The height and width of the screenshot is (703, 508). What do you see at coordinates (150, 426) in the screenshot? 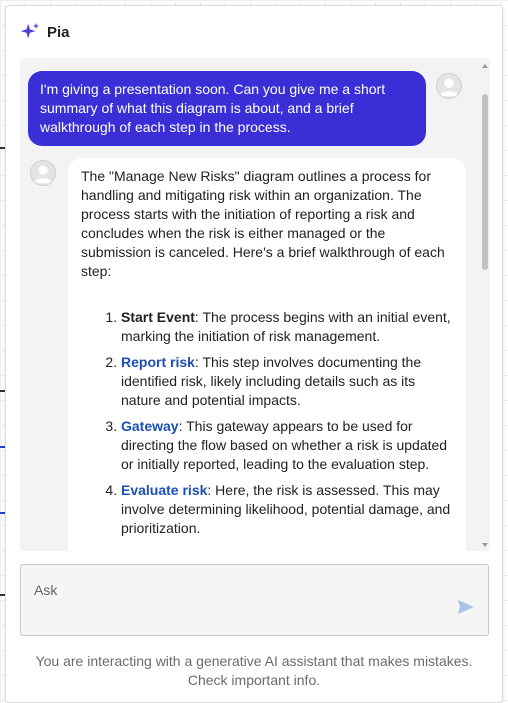
I see `step-term-link: Gateway` at bounding box center [150, 426].